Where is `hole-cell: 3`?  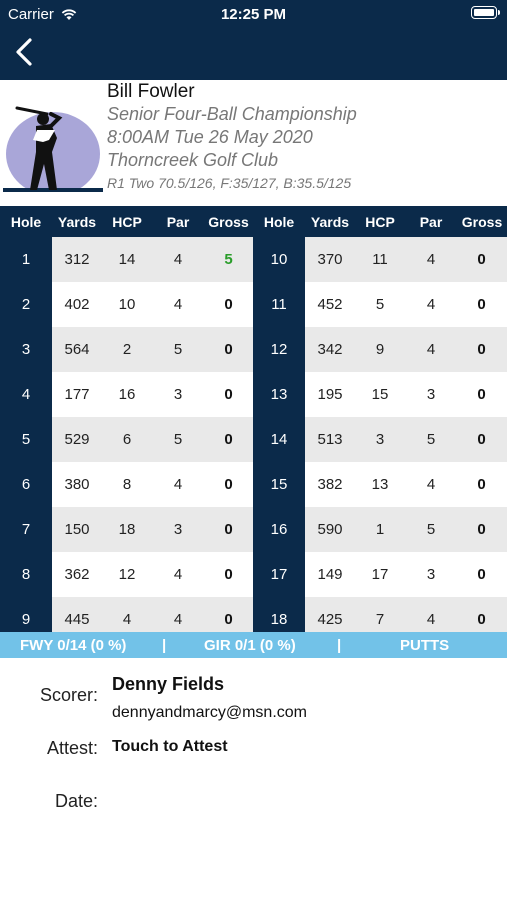 hole-cell: 3 is located at coordinates (26, 349).